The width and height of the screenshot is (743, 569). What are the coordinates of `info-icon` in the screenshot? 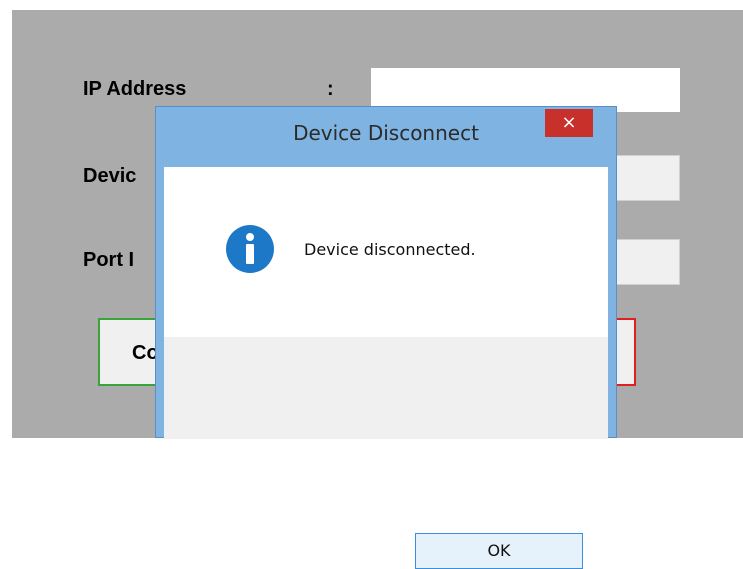 It's located at (250, 249).